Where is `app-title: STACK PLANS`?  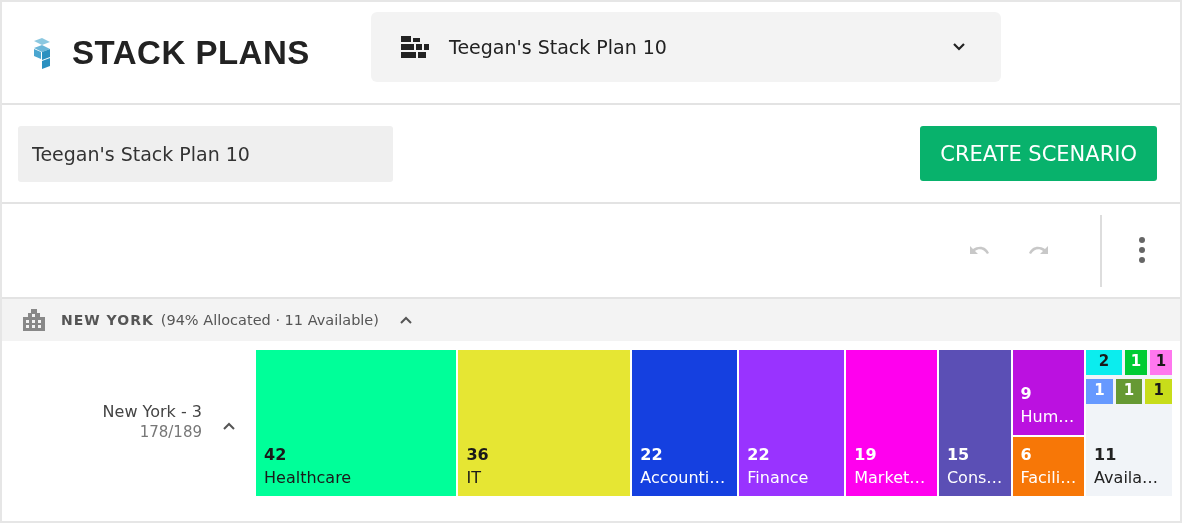
app-title: STACK PLANS is located at coordinates (191, 52).